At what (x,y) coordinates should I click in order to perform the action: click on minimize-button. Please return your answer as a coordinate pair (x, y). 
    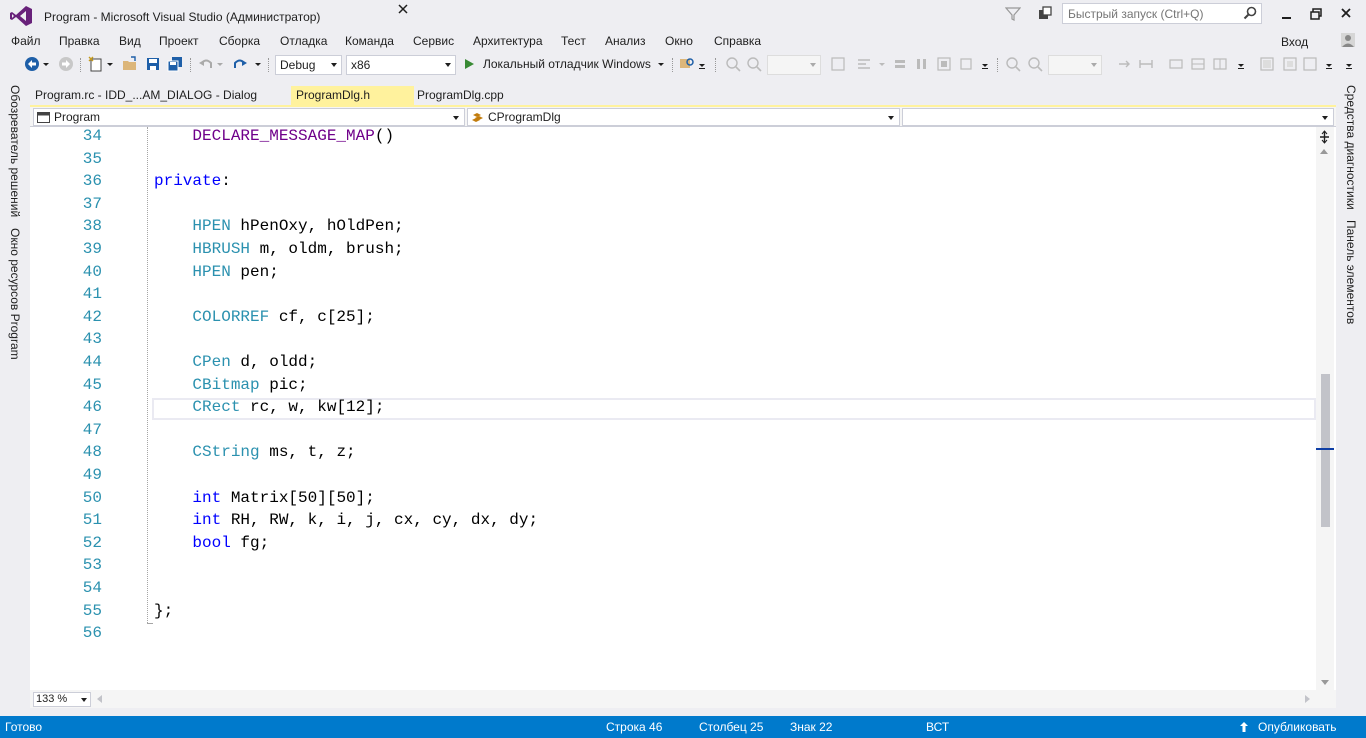
    Looking at the image, I should click on (1286, 14).